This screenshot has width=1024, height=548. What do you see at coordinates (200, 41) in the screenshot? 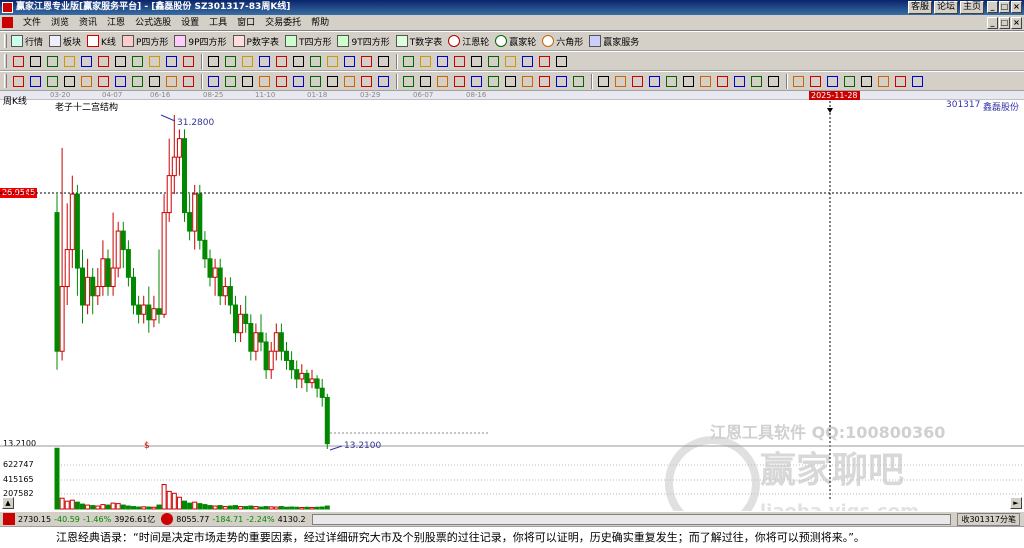
I see `tb-9p-square: 9P四方形` at bounding box center [200, 41].